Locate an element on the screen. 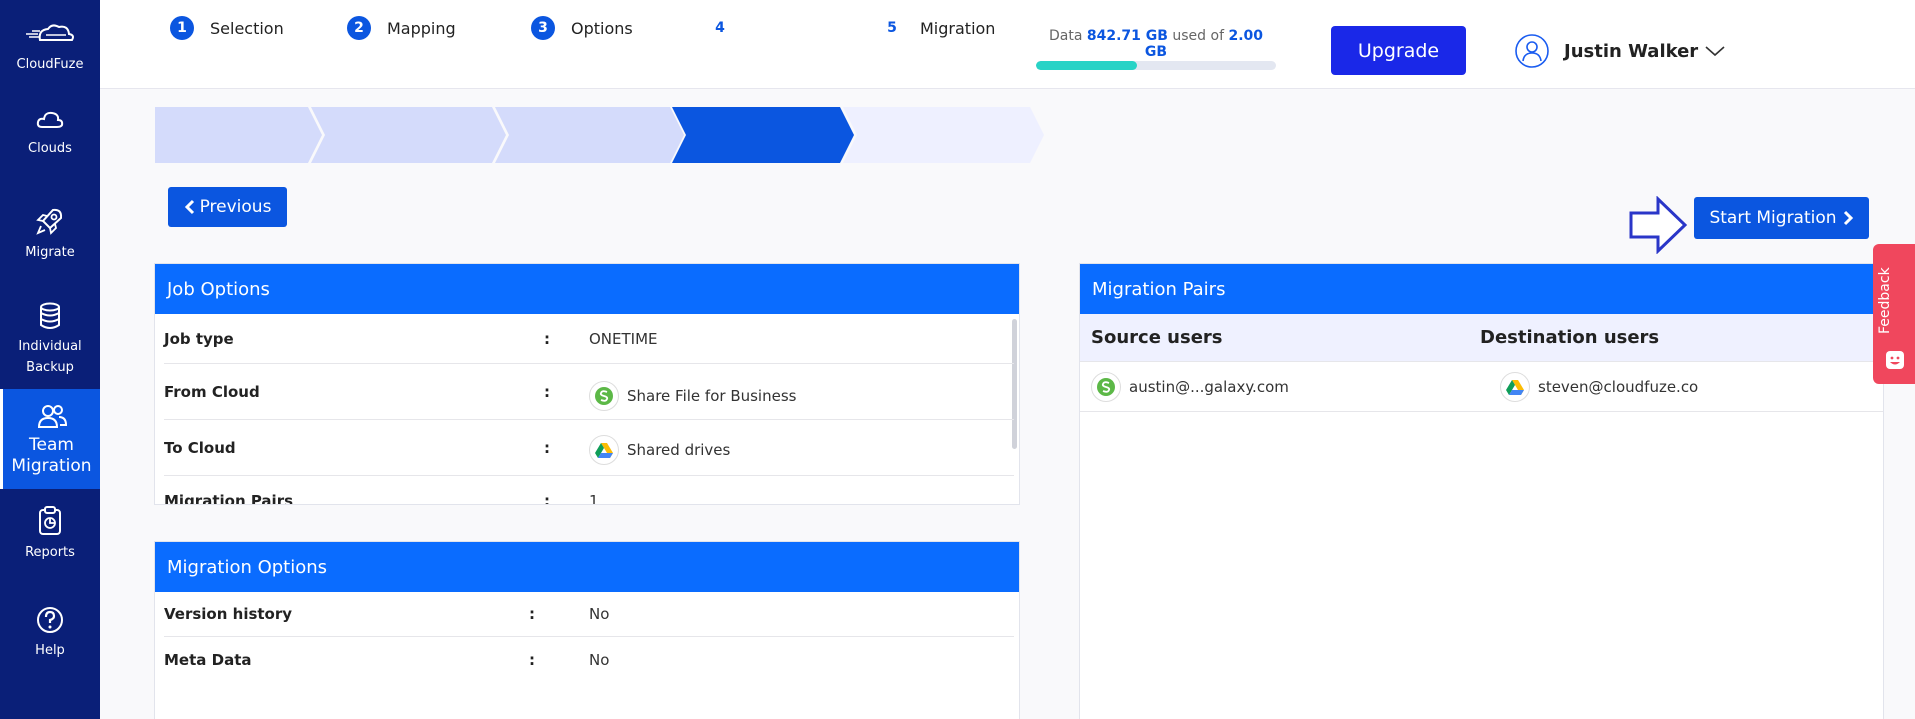 This screenshot has height=719, width=1915. step-shape-mapping is located at coordinates (408, 135).